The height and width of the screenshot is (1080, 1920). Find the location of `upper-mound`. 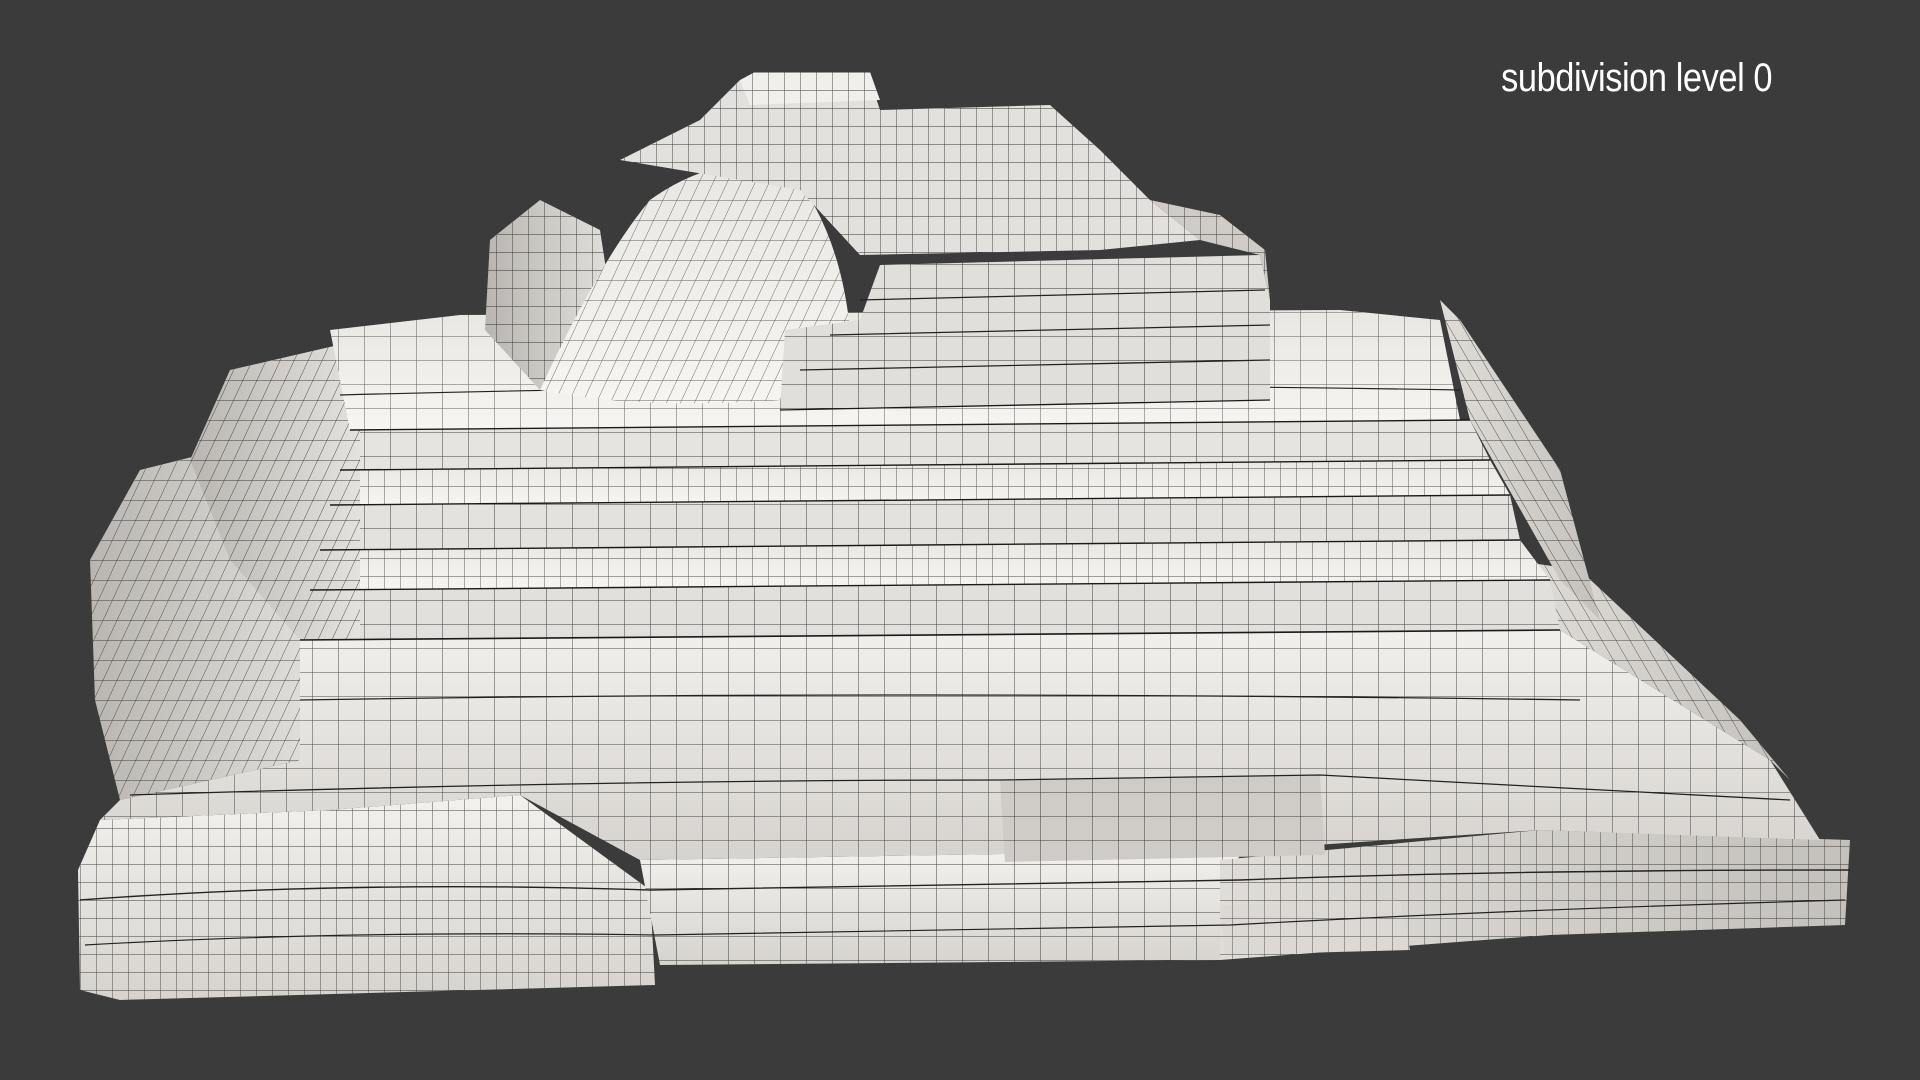

upper-mound is located at coordinates (878, 241).